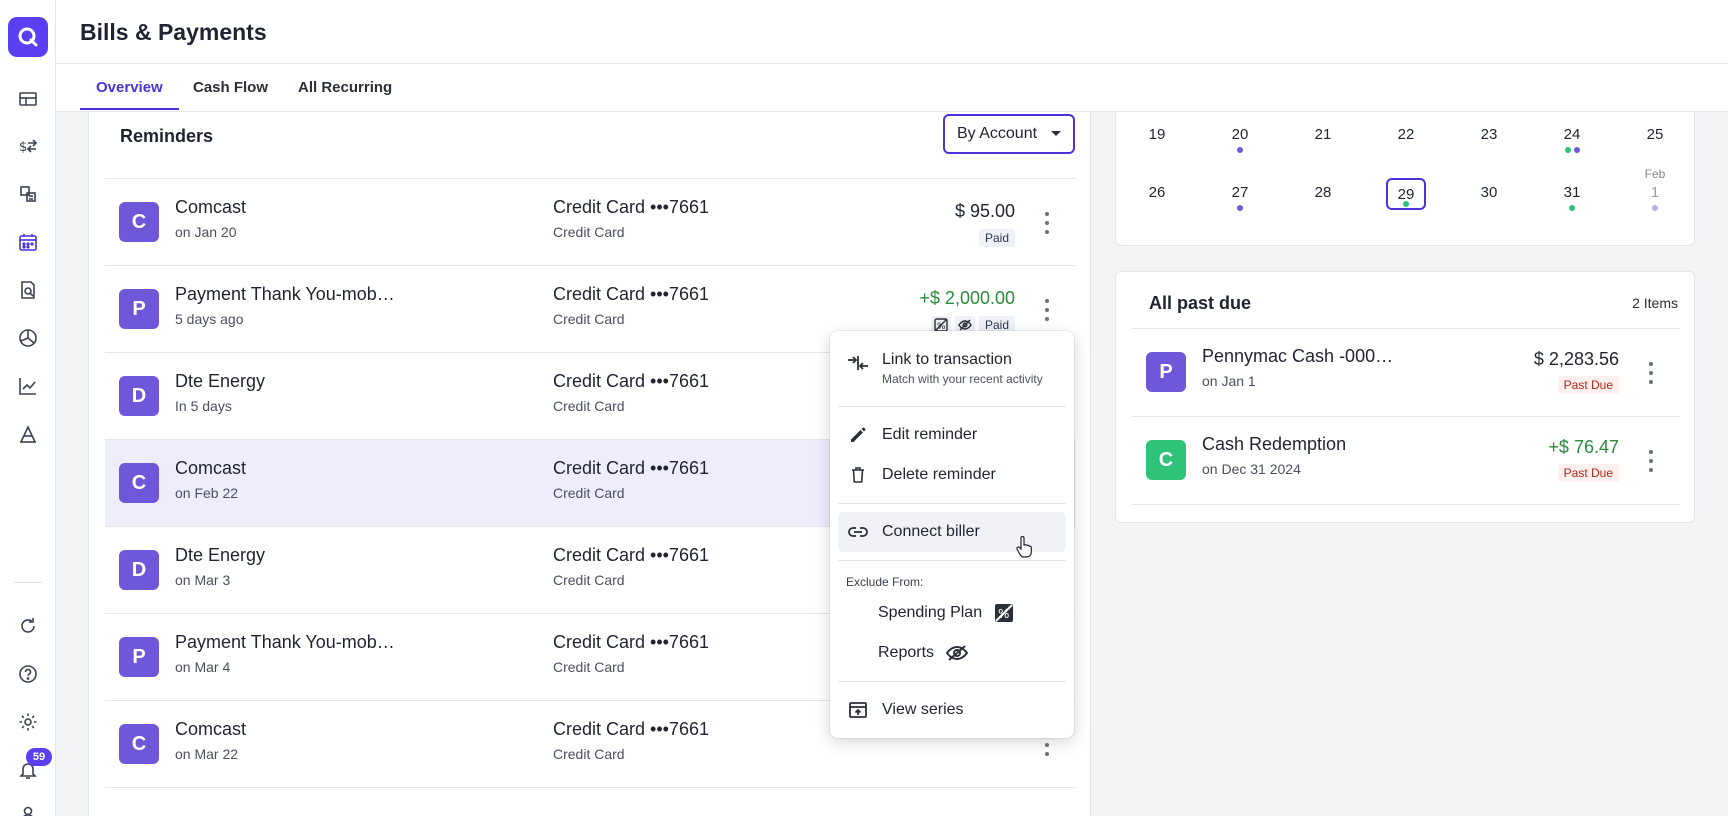  What do you see at coordinates (1323, 192) in the screenshot?
I see `calendar-day: 28` at bounding box center [1323, 192].